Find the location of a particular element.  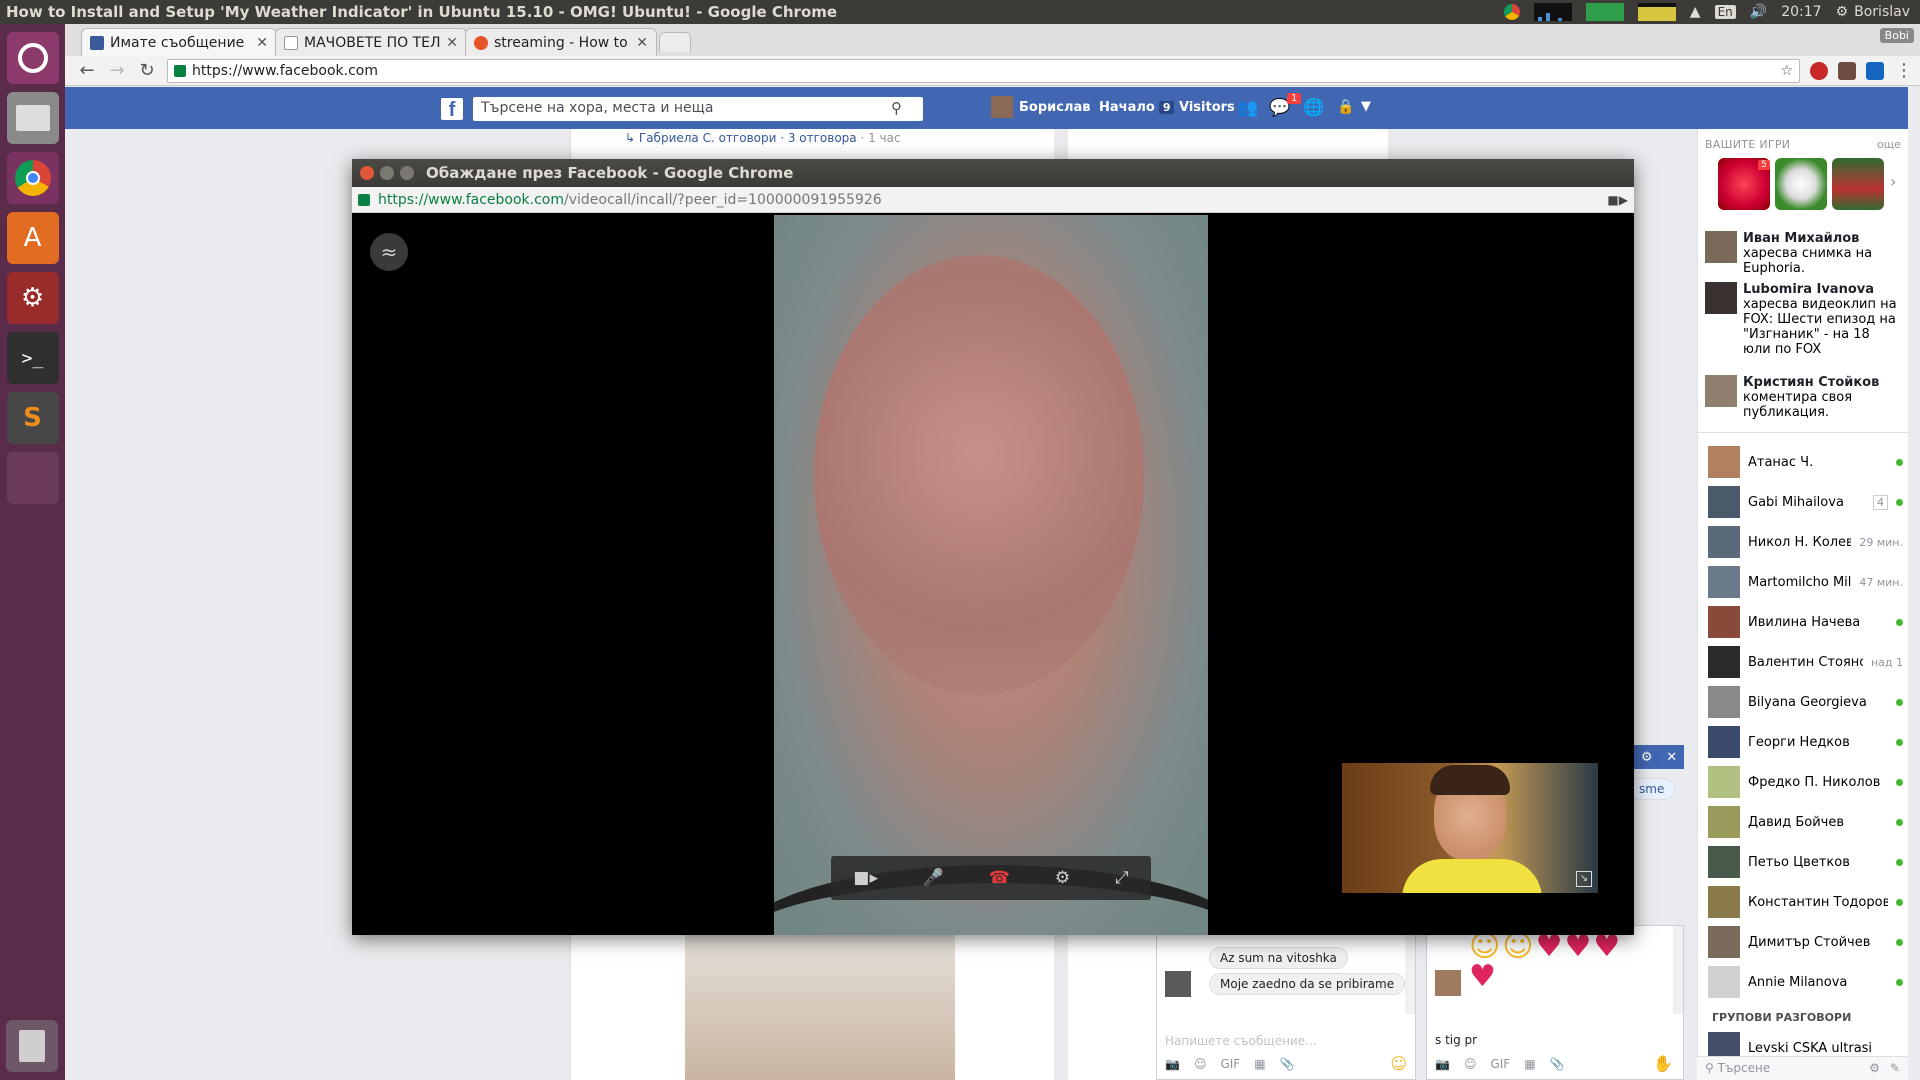

chat-contact: Ивилина Начева is located at coordinates (1805, 622).